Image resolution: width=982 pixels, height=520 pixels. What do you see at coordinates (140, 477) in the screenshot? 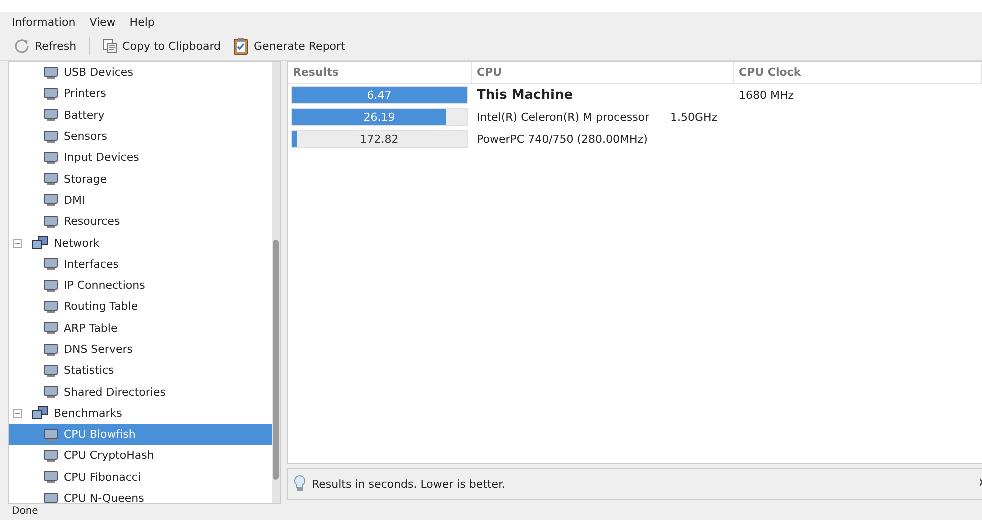
I see `tree-item: CPU Fibonacci` at bounding box center [140, 477].